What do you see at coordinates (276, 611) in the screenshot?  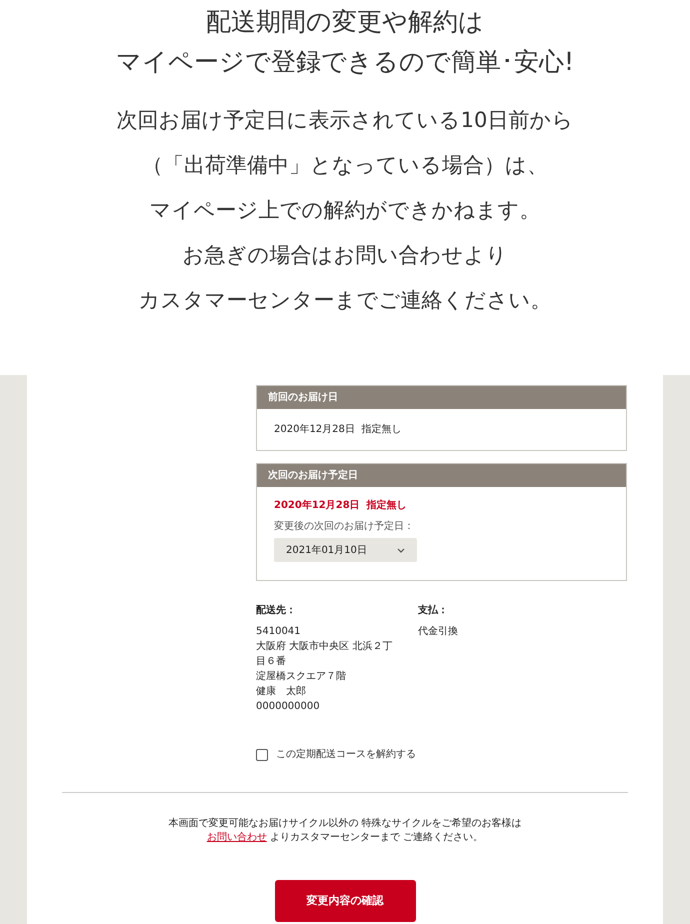 I see `shipping-label: 配送先：` at bounding box center [276, 611].